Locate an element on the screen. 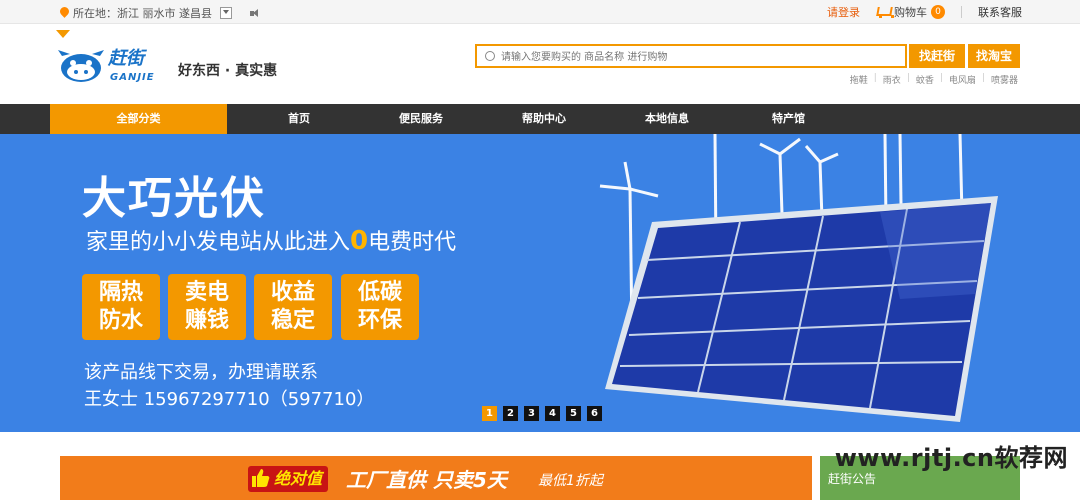  nav-pointer is located at coordinates (63, 34).